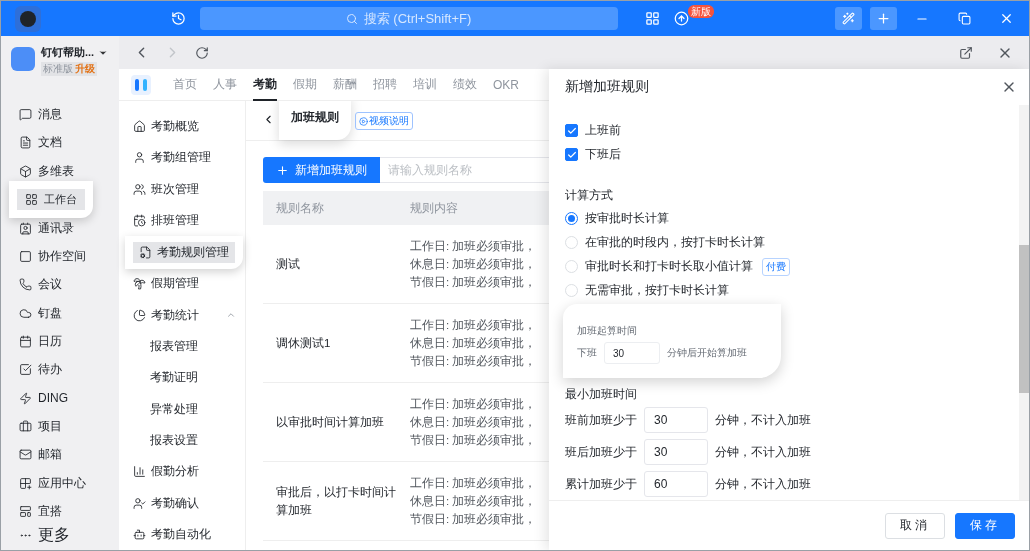  Describe the element at coordinates (40, 285) in the screenshot. I see `sidebar-item: 会议` at that location.